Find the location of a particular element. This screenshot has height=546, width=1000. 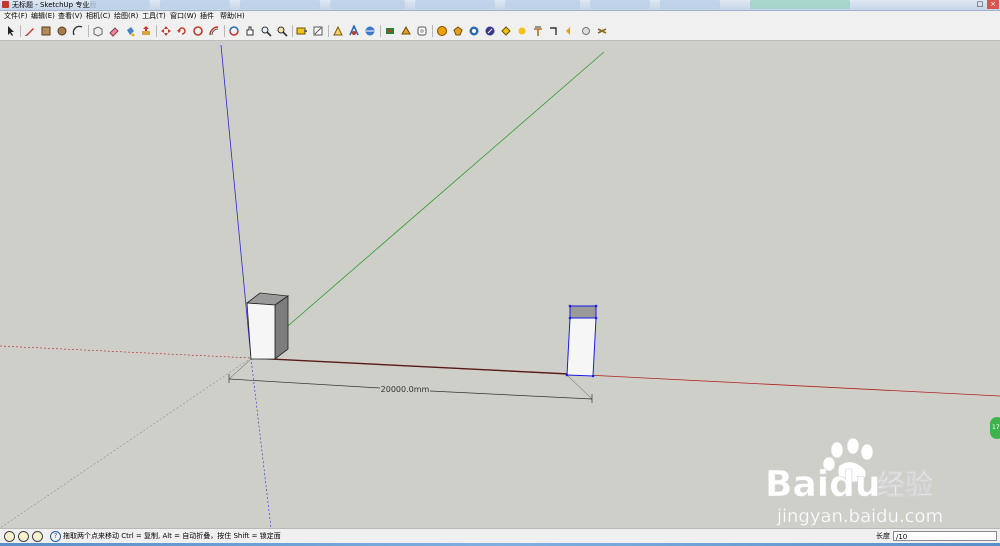

blue-axis is located at coordinates (236, 201).